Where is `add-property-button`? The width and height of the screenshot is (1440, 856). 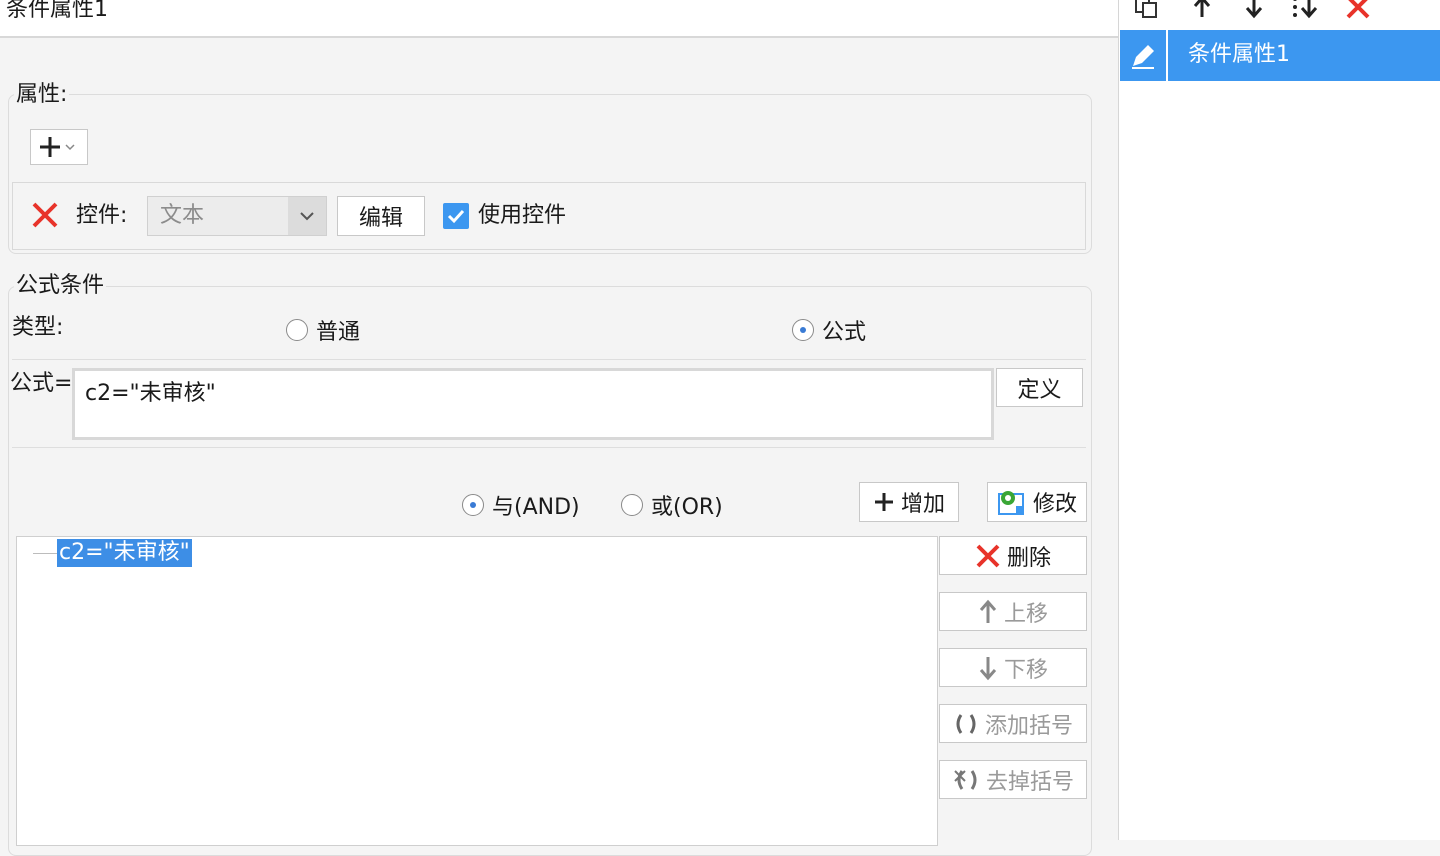
add-property-button is located at coordinates (59, 147).